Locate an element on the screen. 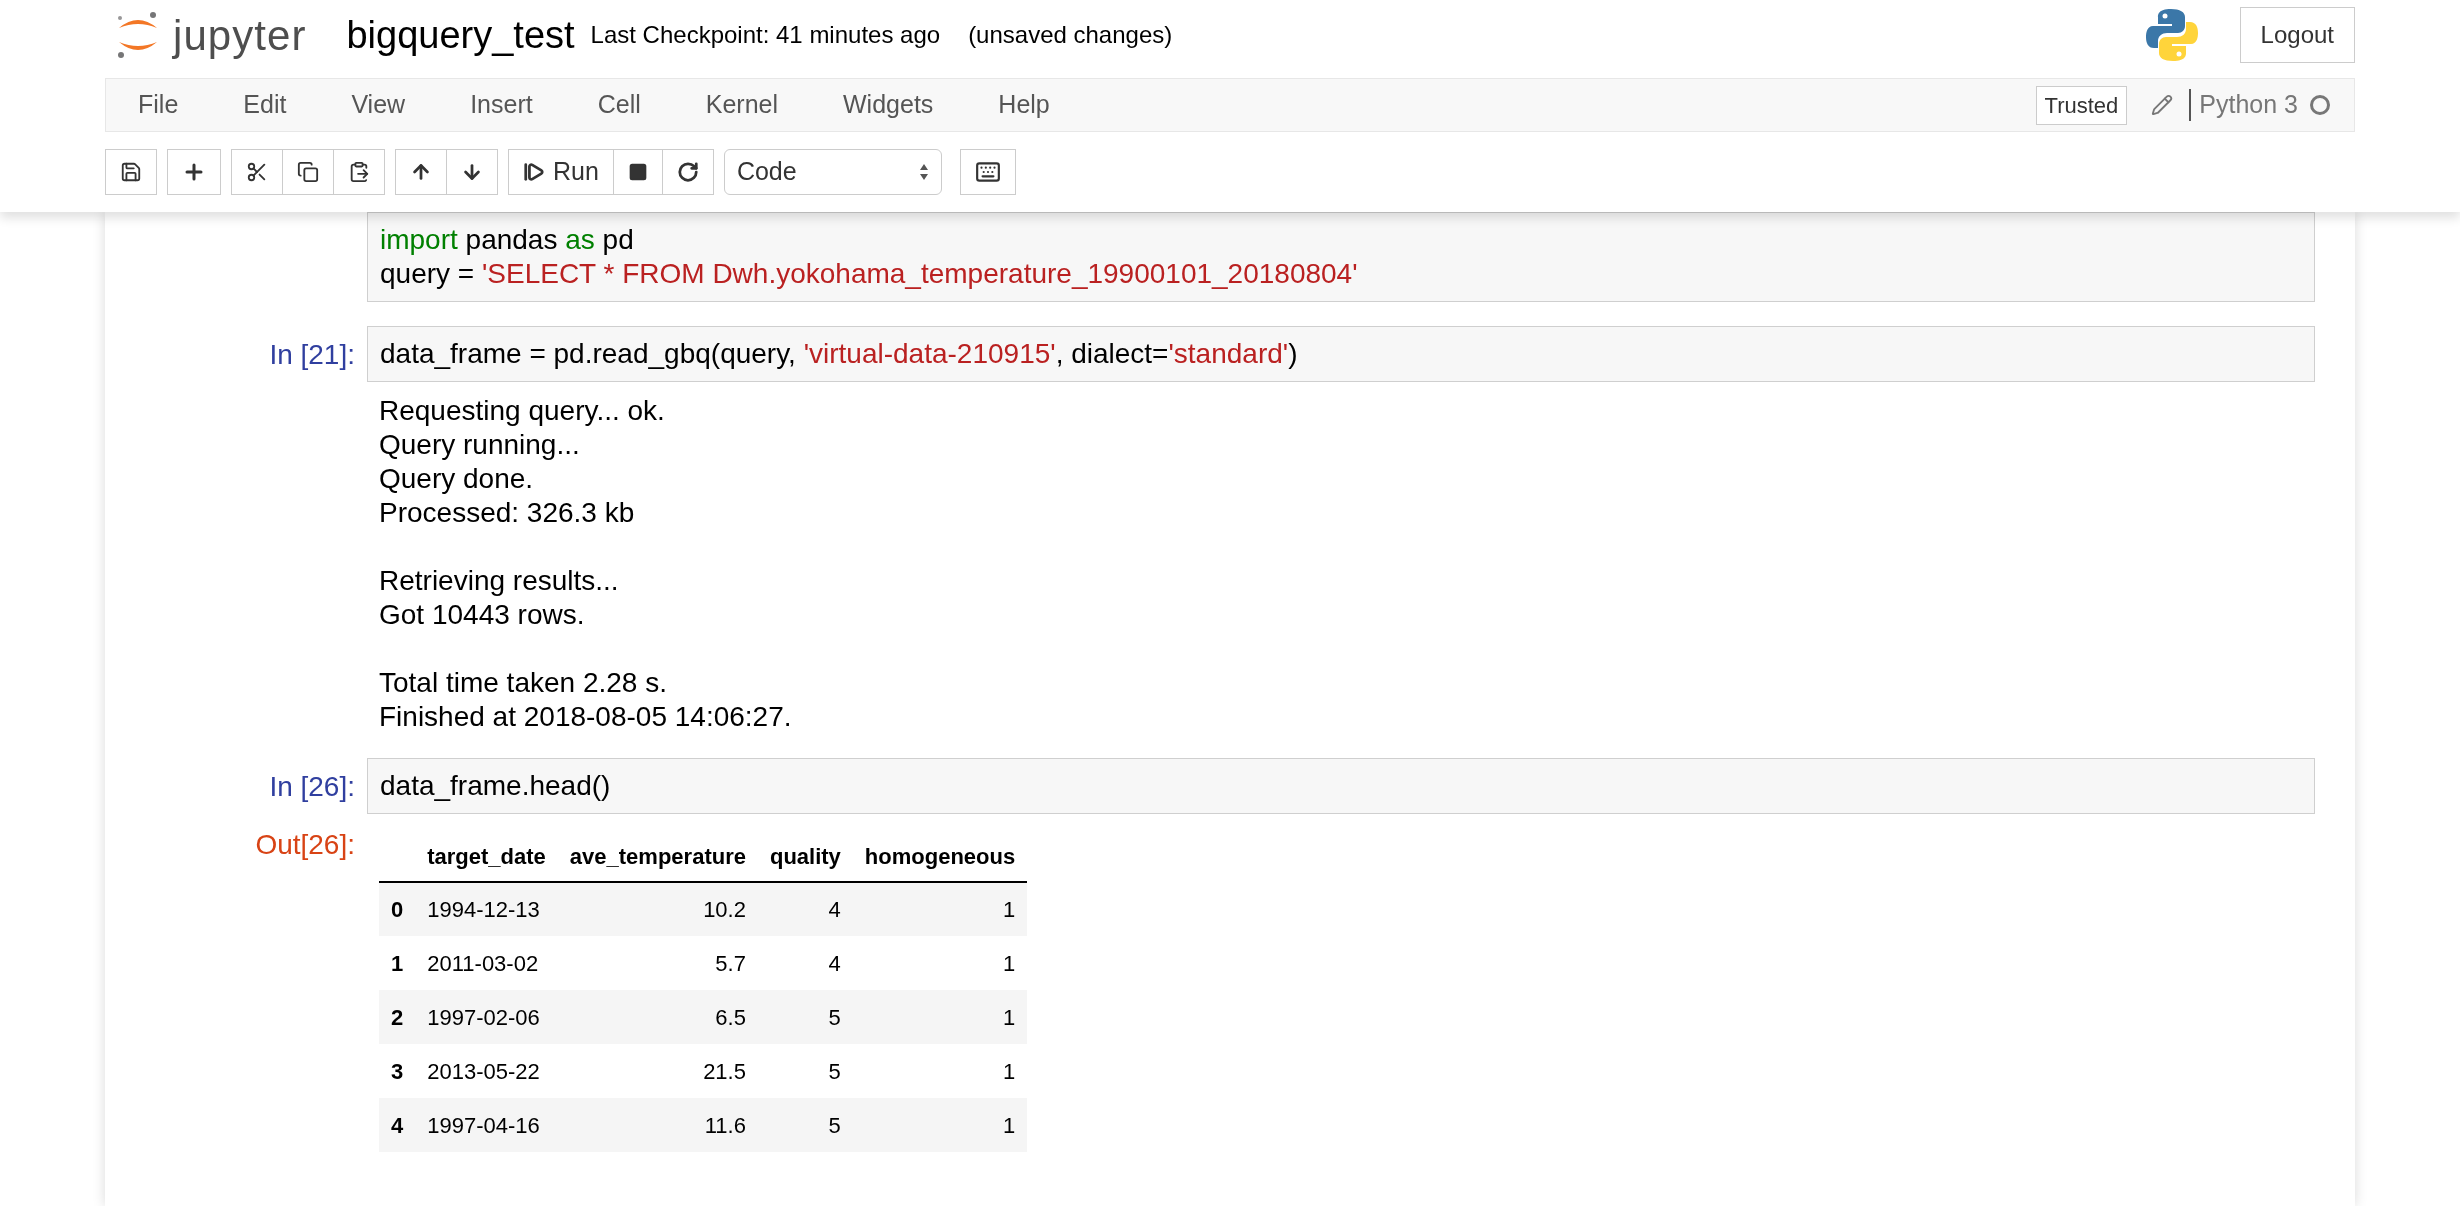 The height and width of the screenshot is (1206, 2460). code-token: query = is located at coordinates (428, 273).